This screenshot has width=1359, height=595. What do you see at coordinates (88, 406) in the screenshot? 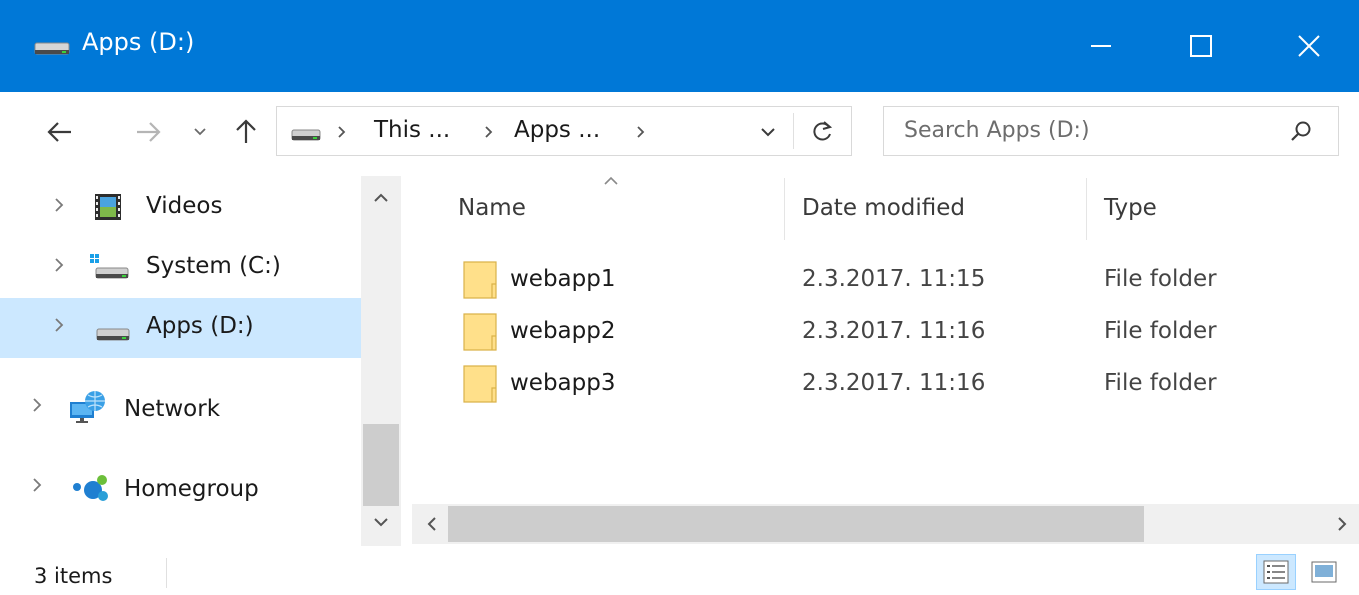
I see `network-icon` at bounding box center [88, 406].